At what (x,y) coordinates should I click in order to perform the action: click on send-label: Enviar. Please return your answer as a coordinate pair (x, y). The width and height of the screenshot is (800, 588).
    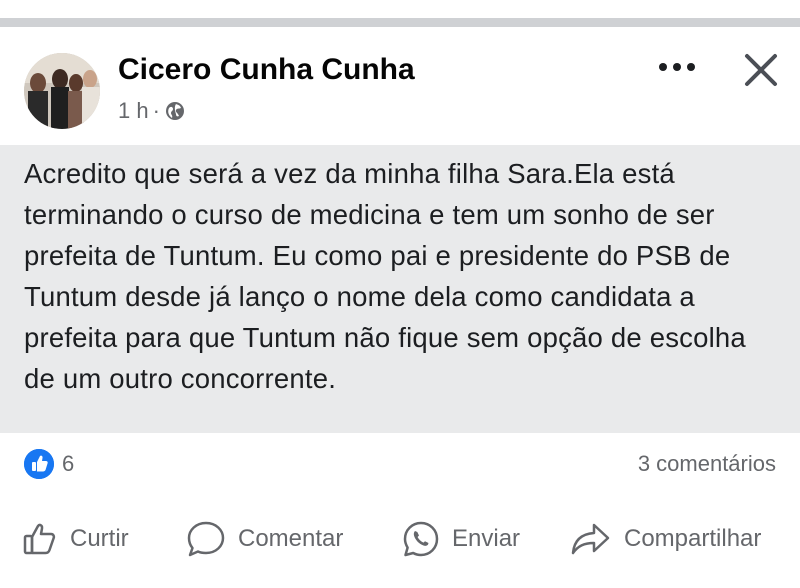
    Looking at the image, I should click on (486, 538).